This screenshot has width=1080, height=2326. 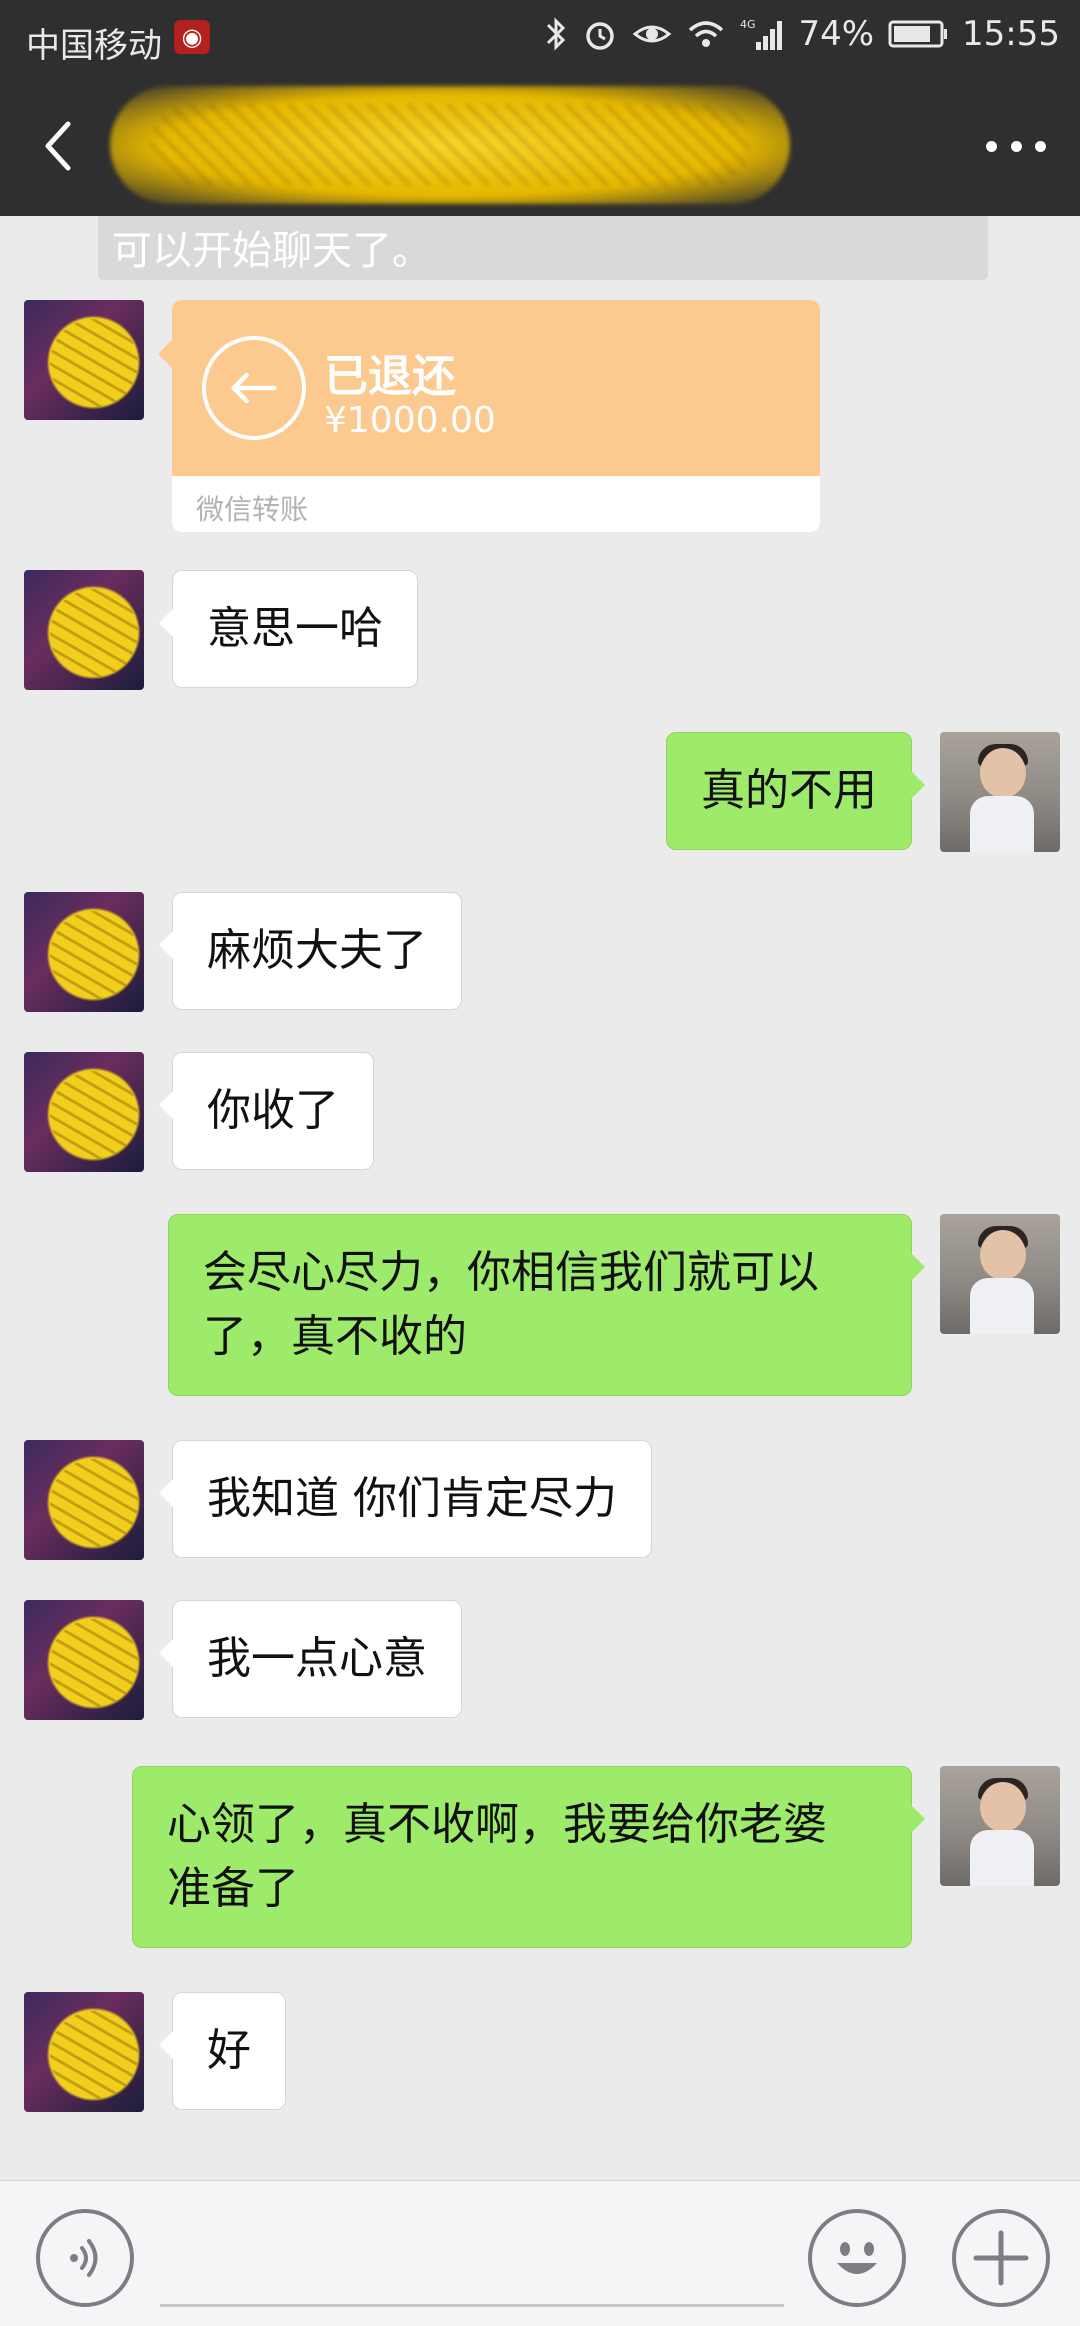 What do you see at coordinates (748, 24) in the screenshot?
I see `svg-text: 4G` at bounding box center [748, 24].